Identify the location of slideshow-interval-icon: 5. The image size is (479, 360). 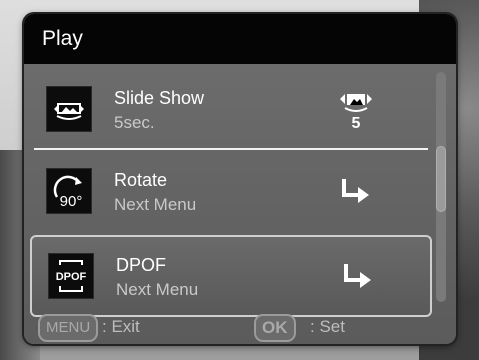
(356, 109).